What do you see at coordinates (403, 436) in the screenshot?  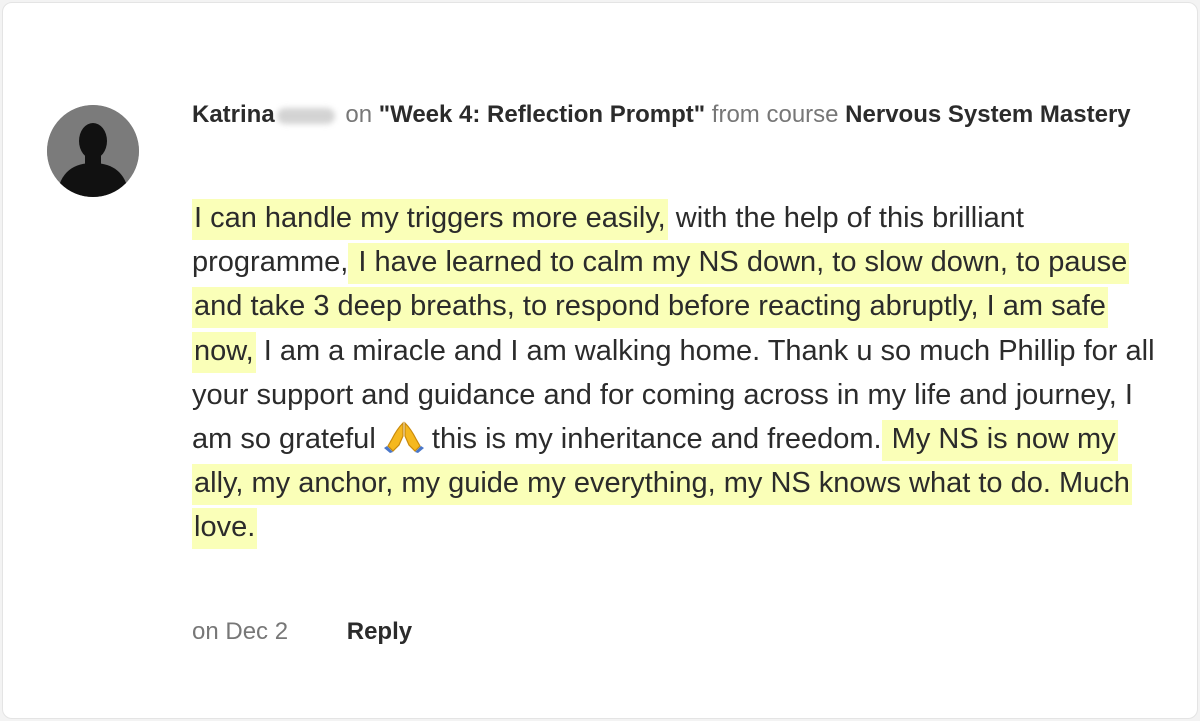 I see `folded-hands-icon` at bounding box center [403, 436].